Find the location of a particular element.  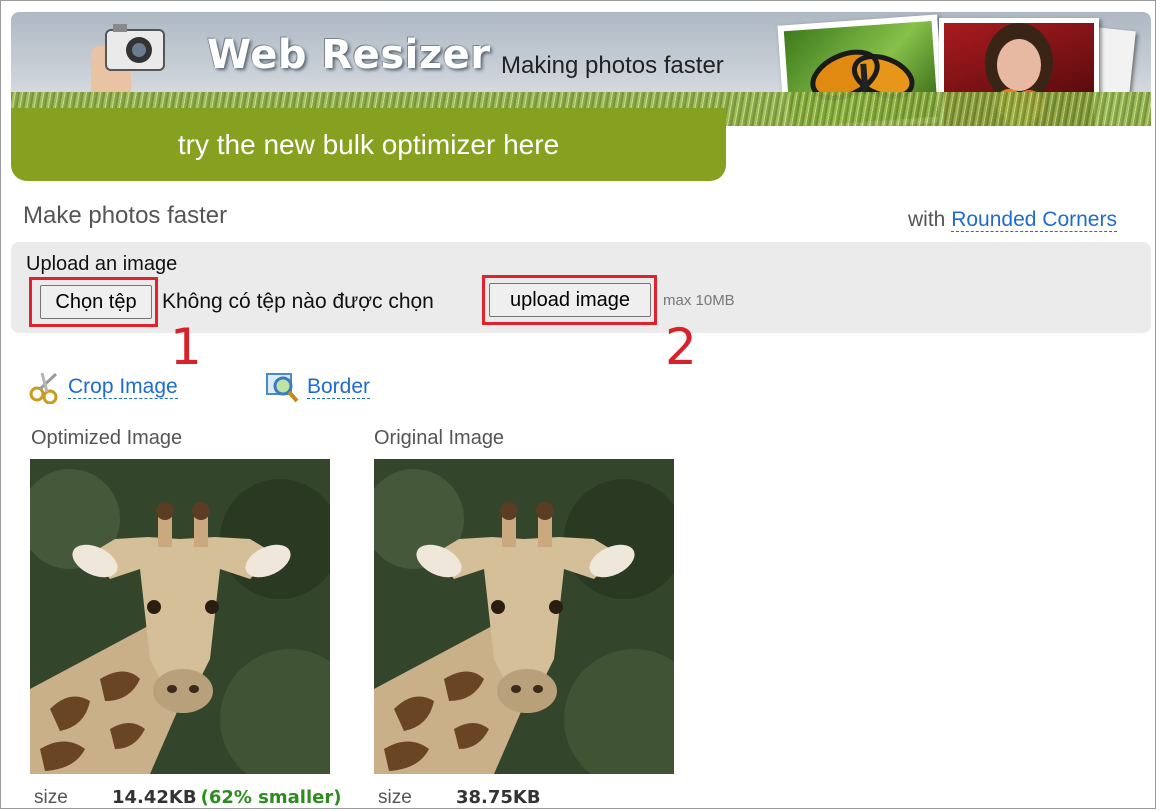

highlight-box-step1 is located at coordinates (93, 302).